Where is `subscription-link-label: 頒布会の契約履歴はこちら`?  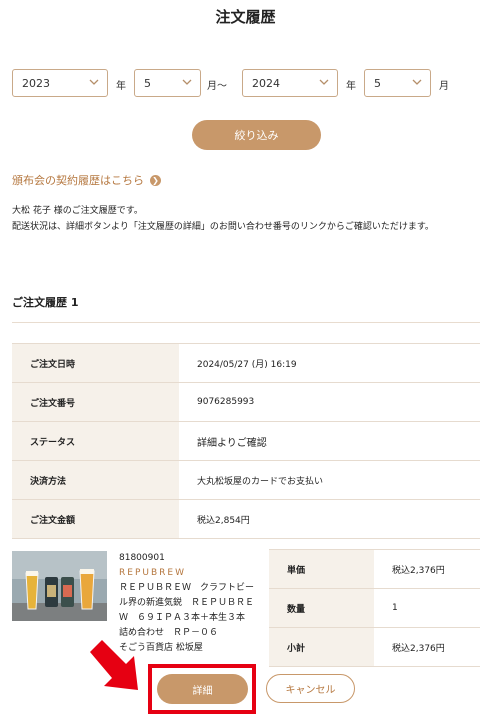 subscription-link-label: 頒布会の契約履歴はこちら is located at coordinates (78, 180).